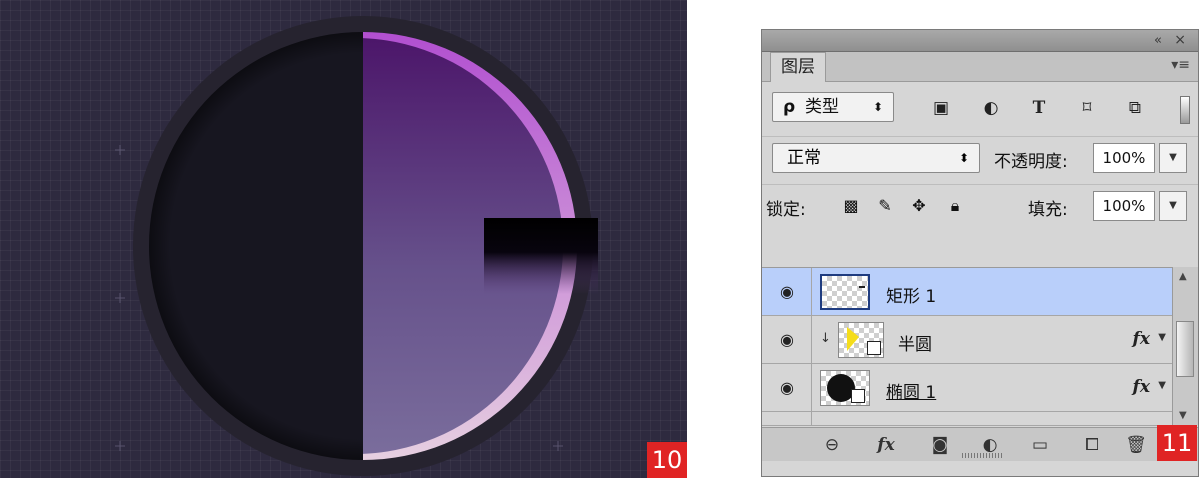 The width and height of the screenshot is (1201, 478). What do you see at coordinates (1087, 108) in the screenshot?
I see `shape-filter-icon: ⌑` at bounding box center [1087, 108].